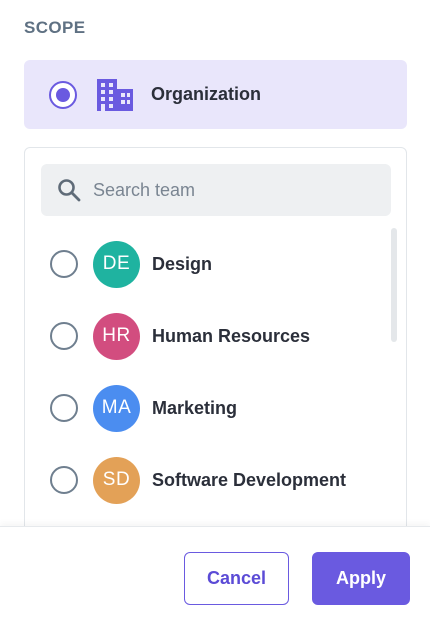 The width and height of the screenshot is (430, 625). Describe the element at coordinates (394, 285) in the screenshot. I see `list-scrollbar` at that location.